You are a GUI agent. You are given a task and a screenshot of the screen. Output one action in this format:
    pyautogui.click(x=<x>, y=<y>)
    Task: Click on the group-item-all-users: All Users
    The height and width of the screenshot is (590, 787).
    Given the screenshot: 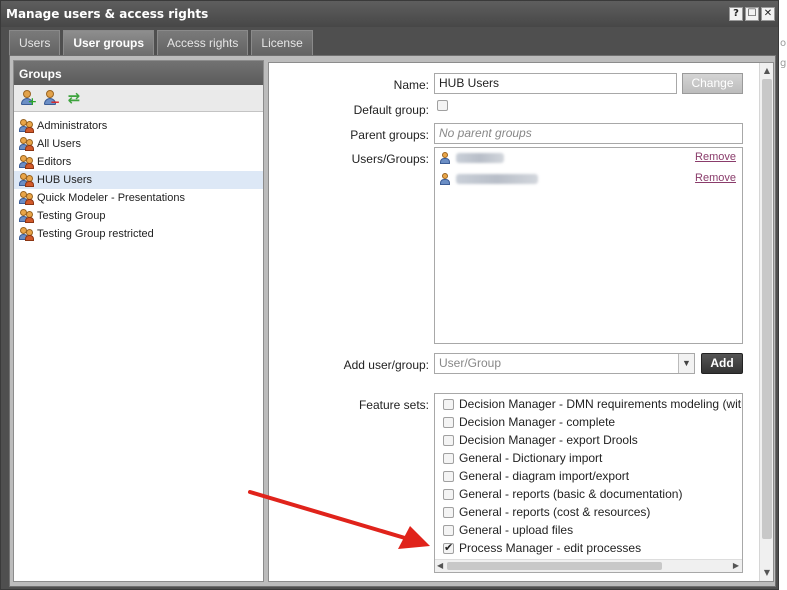 What is the action you would take?
    pyautogui.click(x=138, y=144)
    